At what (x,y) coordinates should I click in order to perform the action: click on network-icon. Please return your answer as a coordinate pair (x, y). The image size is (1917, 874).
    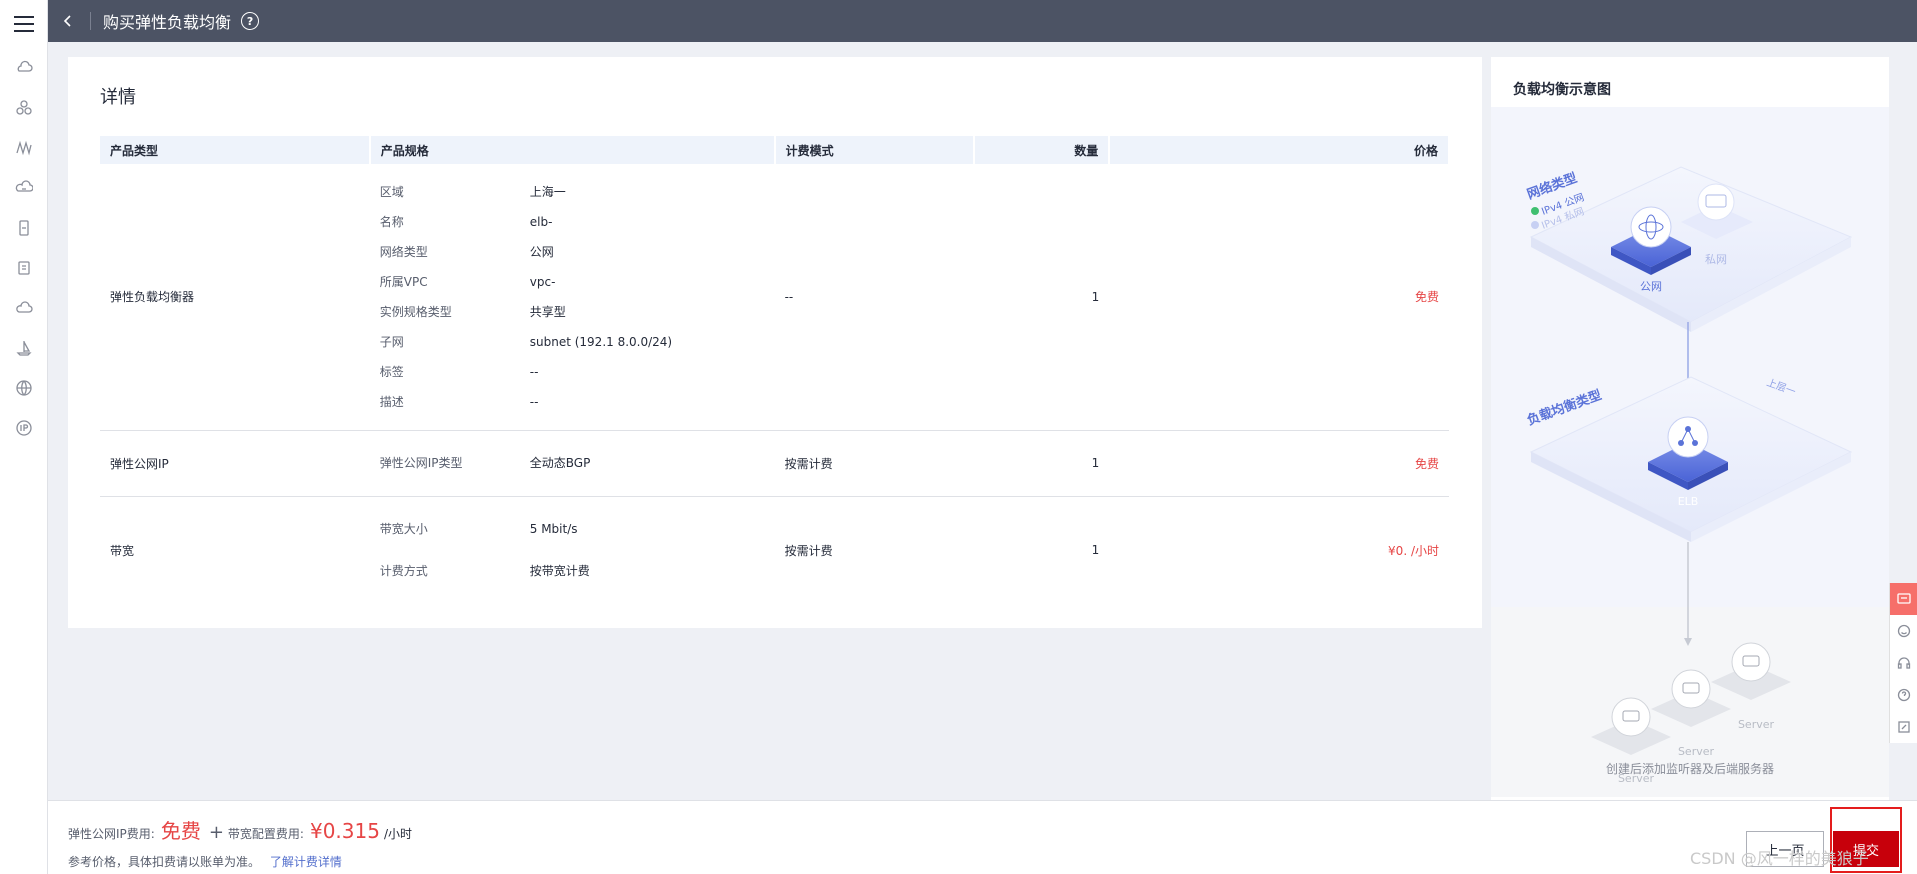
    Looking at the image, I should click on (24, 148).